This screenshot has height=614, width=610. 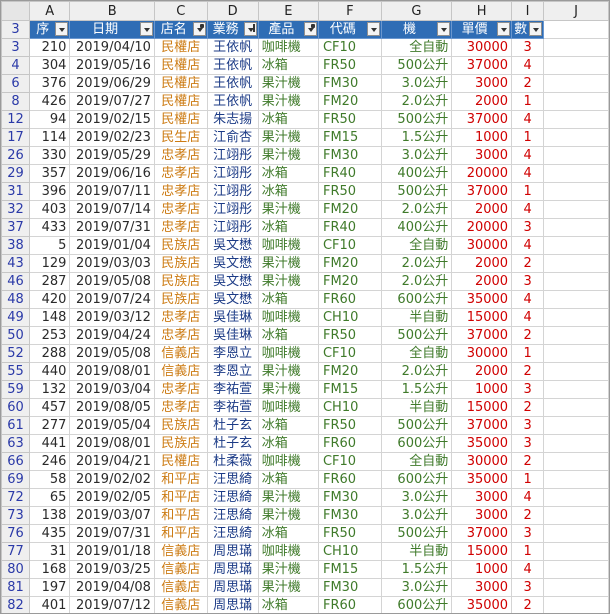 What do you see at coordinates (232, 281) in the screenshot?
I see `salesperson-cell: 吳文懋` at bounding box center [232, 281].